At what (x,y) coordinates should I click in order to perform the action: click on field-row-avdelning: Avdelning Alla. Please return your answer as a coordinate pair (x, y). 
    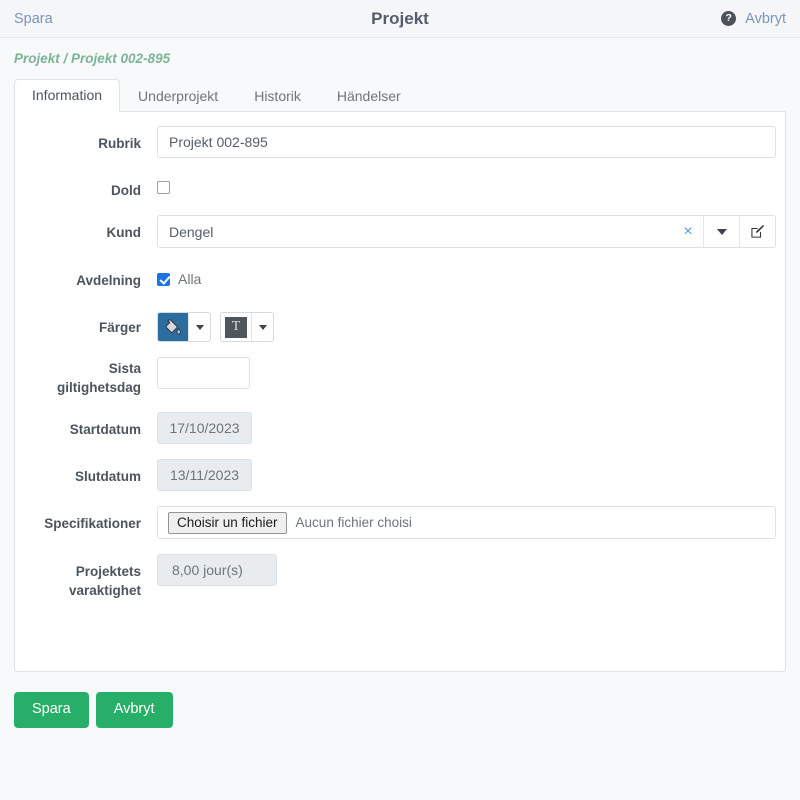
    Looking at the image, I should click on (400, 279).